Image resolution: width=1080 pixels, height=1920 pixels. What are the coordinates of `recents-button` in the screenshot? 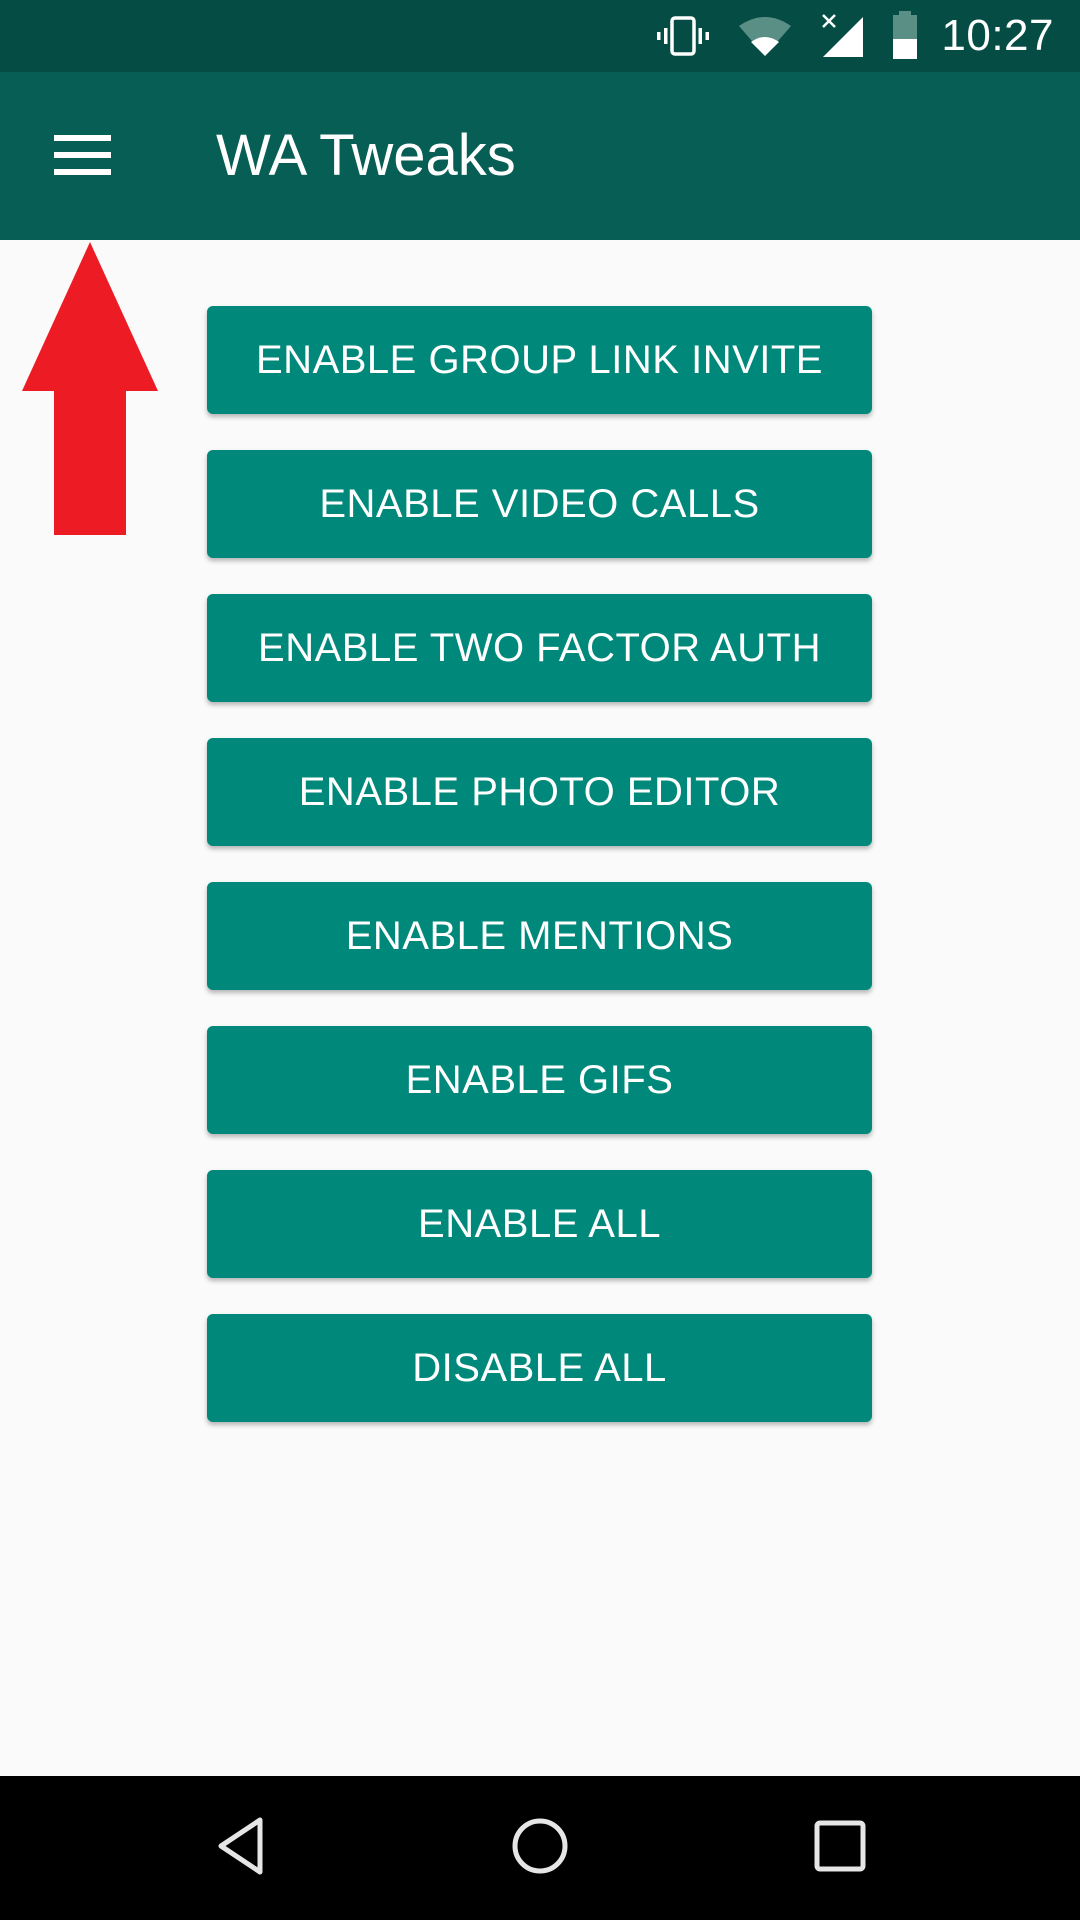 It's located at (840, 1848).